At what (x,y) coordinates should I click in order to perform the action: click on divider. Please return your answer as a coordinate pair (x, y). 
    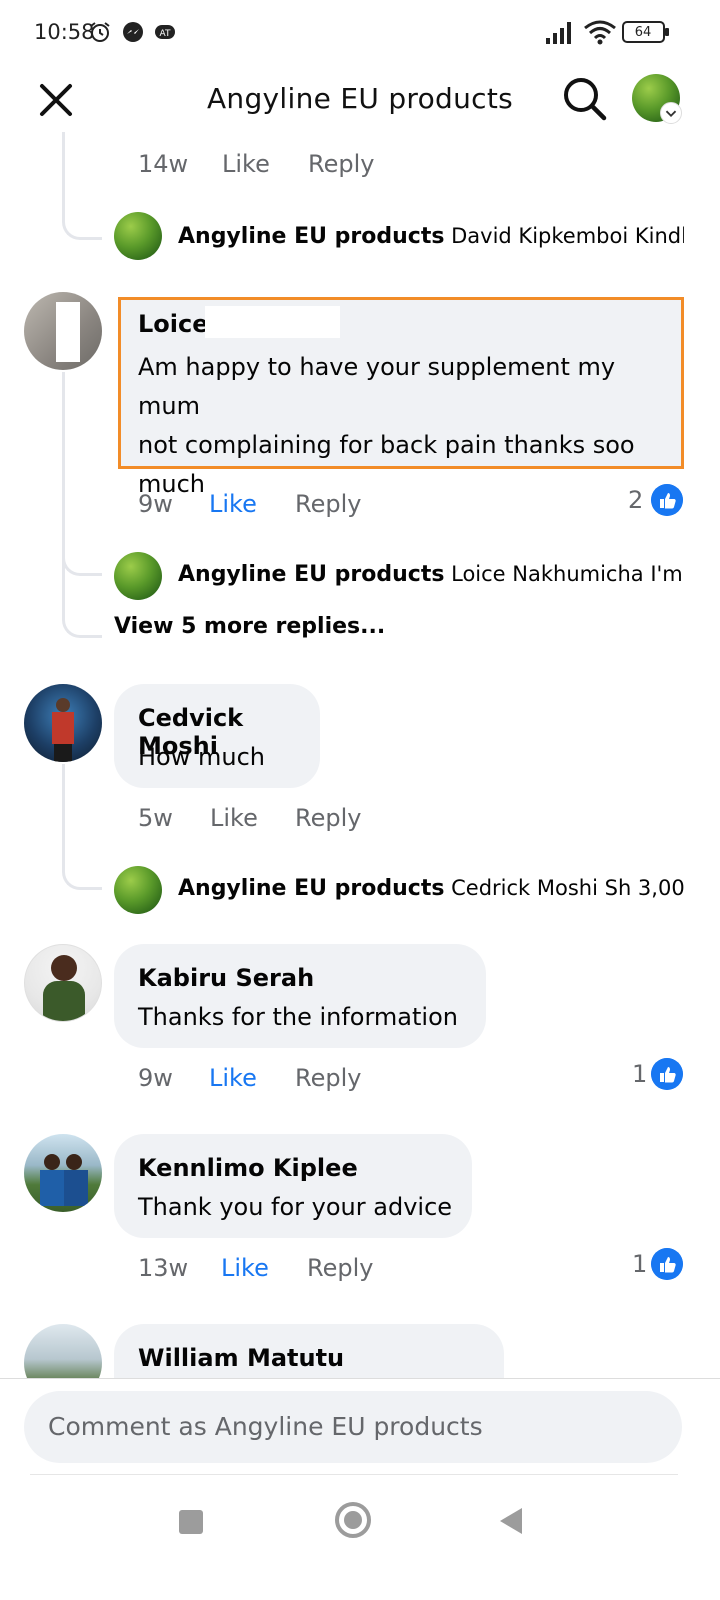
    Looking at the image, I should click on (354, 1474).